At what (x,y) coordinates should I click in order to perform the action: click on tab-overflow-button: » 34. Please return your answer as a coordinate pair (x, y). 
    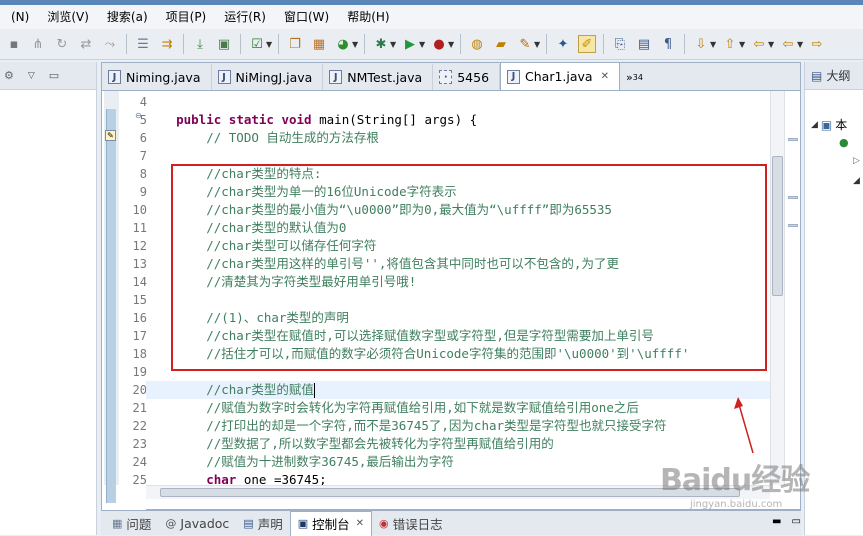
    Looking at the image, I should click on (634, 77).